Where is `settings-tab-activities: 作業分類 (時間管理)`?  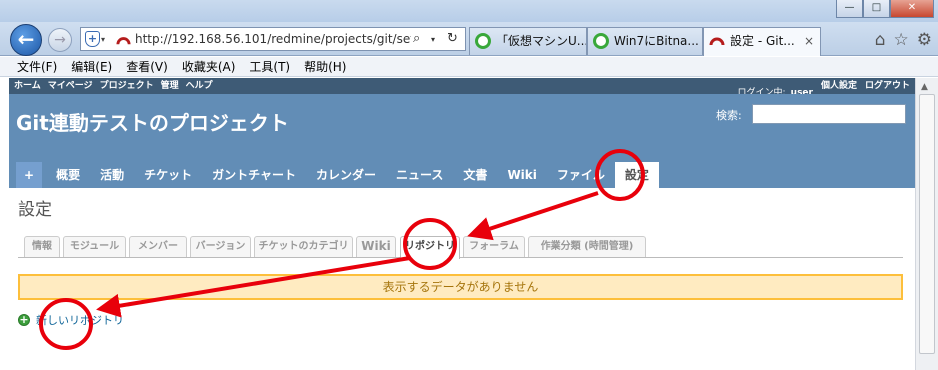 settings-tab-activities: 作業分類 (時間管理) is located at coordinates (587, 246).